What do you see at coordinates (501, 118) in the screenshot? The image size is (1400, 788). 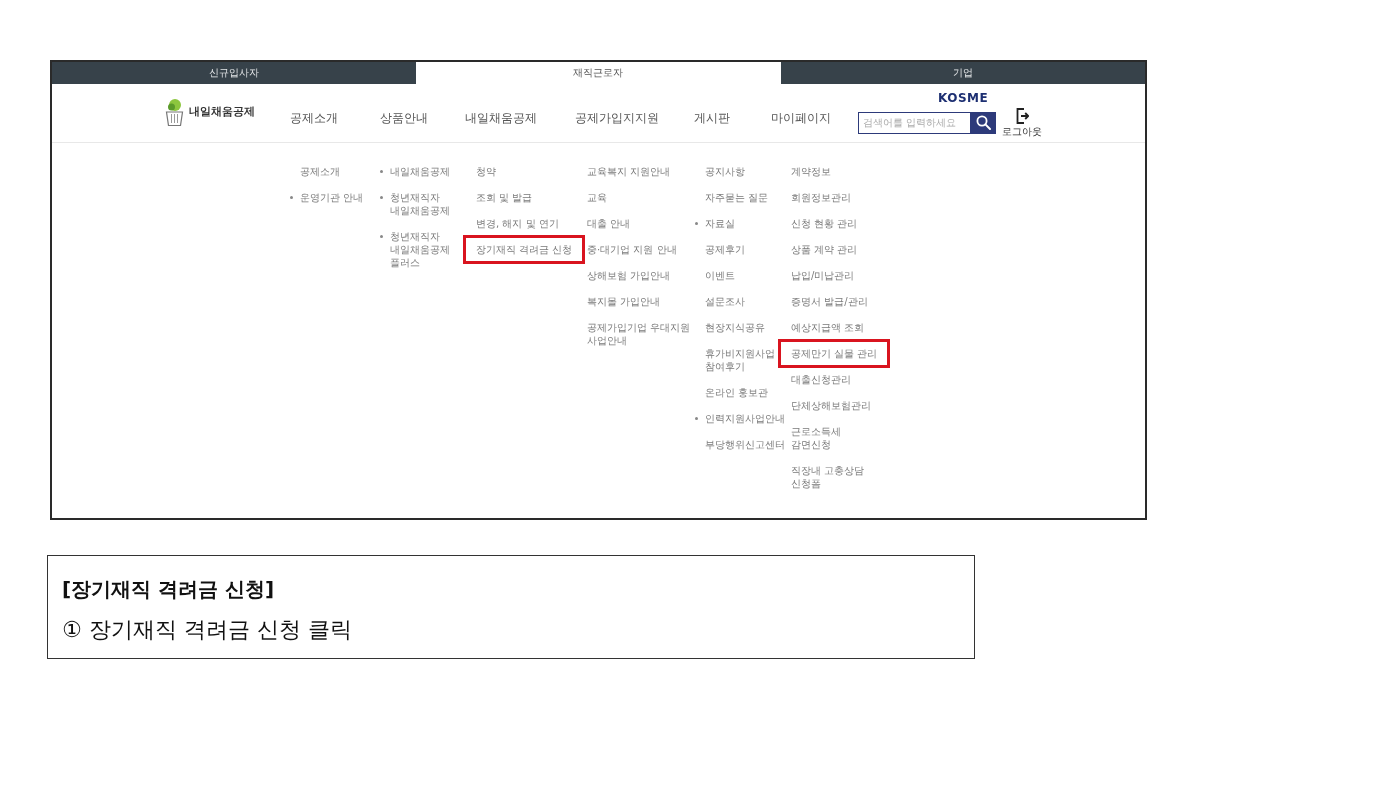 I see `nav-link: 내일채움공제` at bounding box center [501, 118].